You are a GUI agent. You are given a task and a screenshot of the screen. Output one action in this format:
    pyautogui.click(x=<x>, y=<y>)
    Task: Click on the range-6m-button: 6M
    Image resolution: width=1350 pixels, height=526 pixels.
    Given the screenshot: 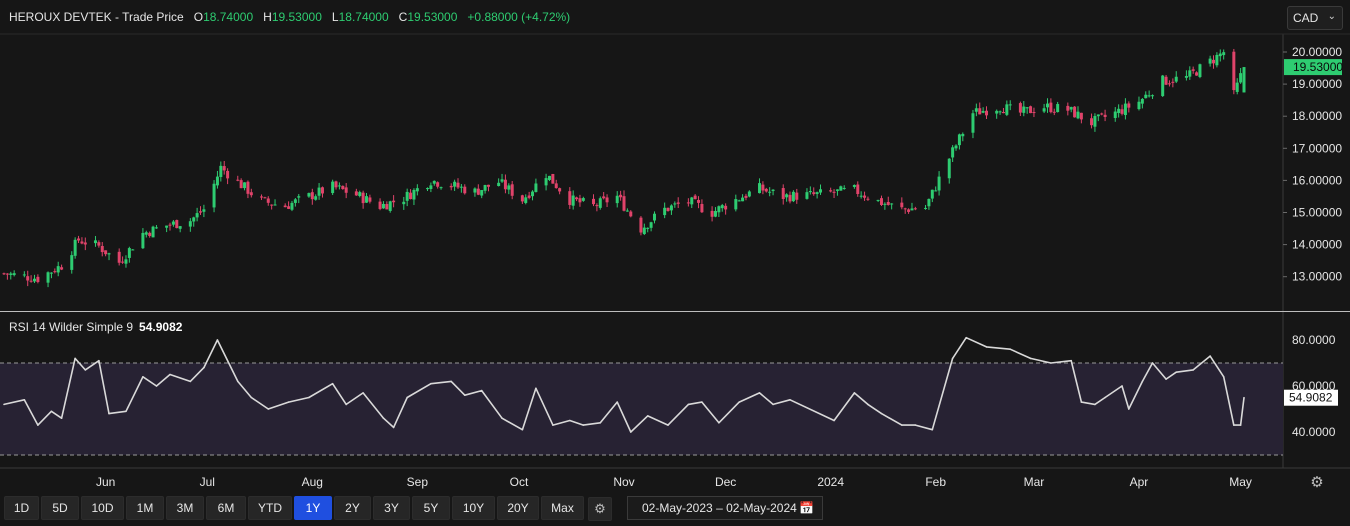 What is the action you would take?
    pyautogui.click(x=226, y=508)
    